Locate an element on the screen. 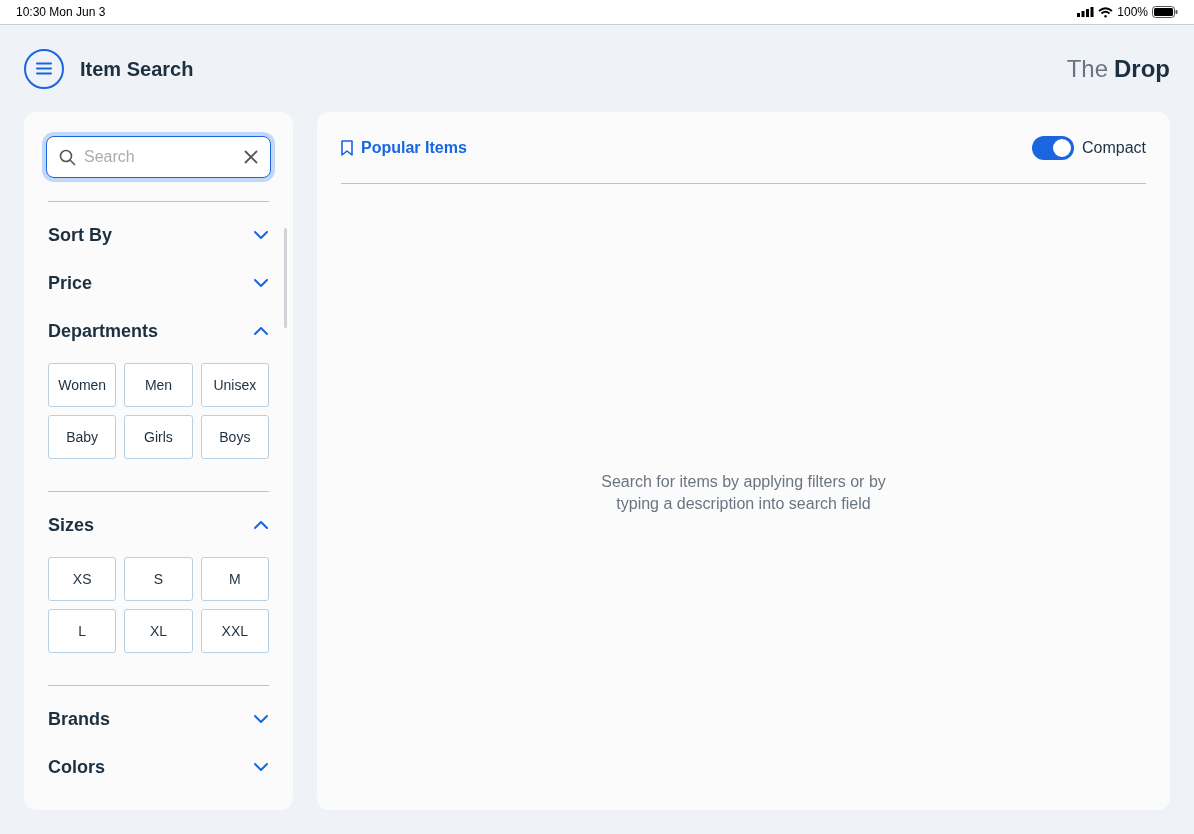 The image size is (1194, 834). filter-option: Men is located at coordinates (158, 385).